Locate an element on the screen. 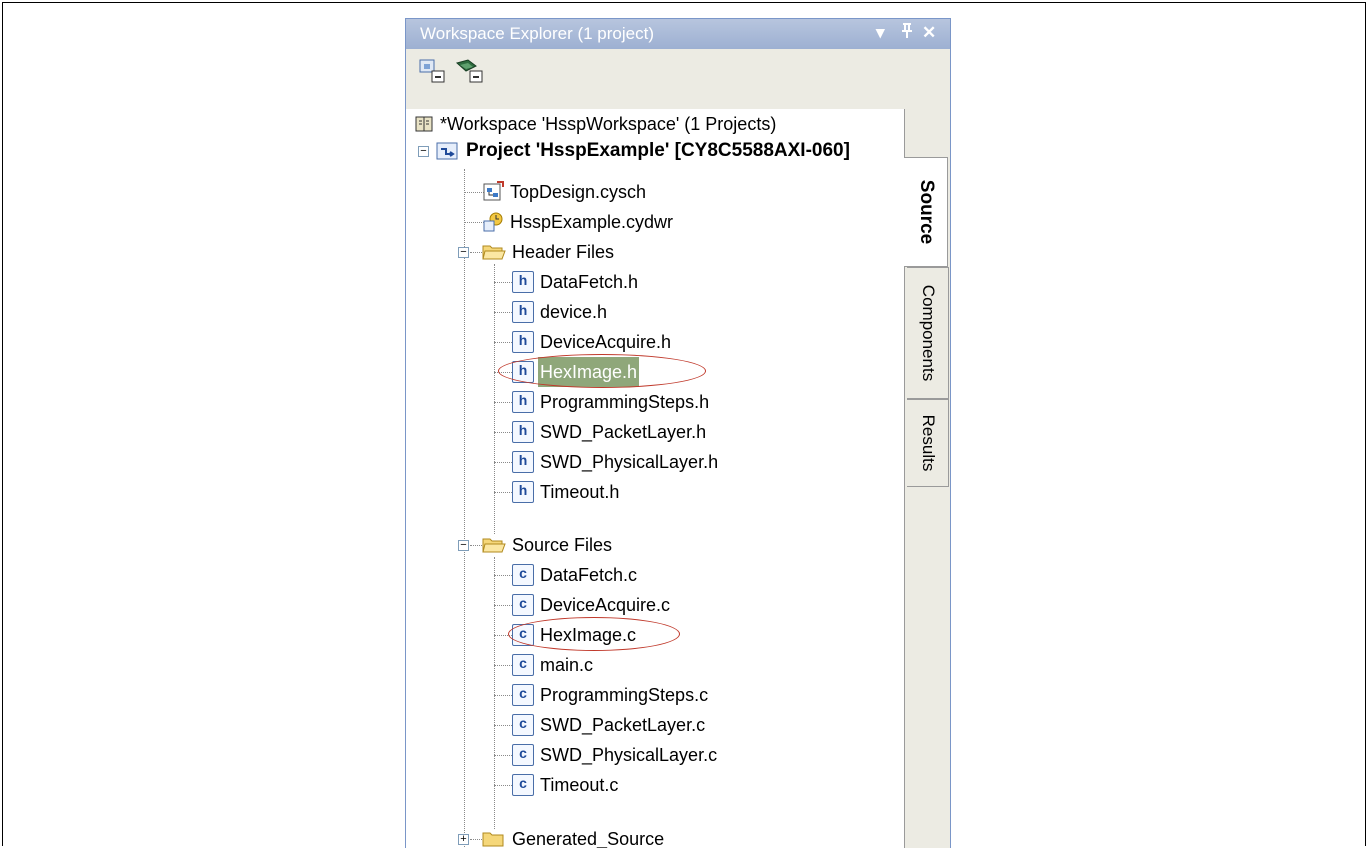  panel-title: Workspace Explorer (1 project) is located at coordinates (537, 33).